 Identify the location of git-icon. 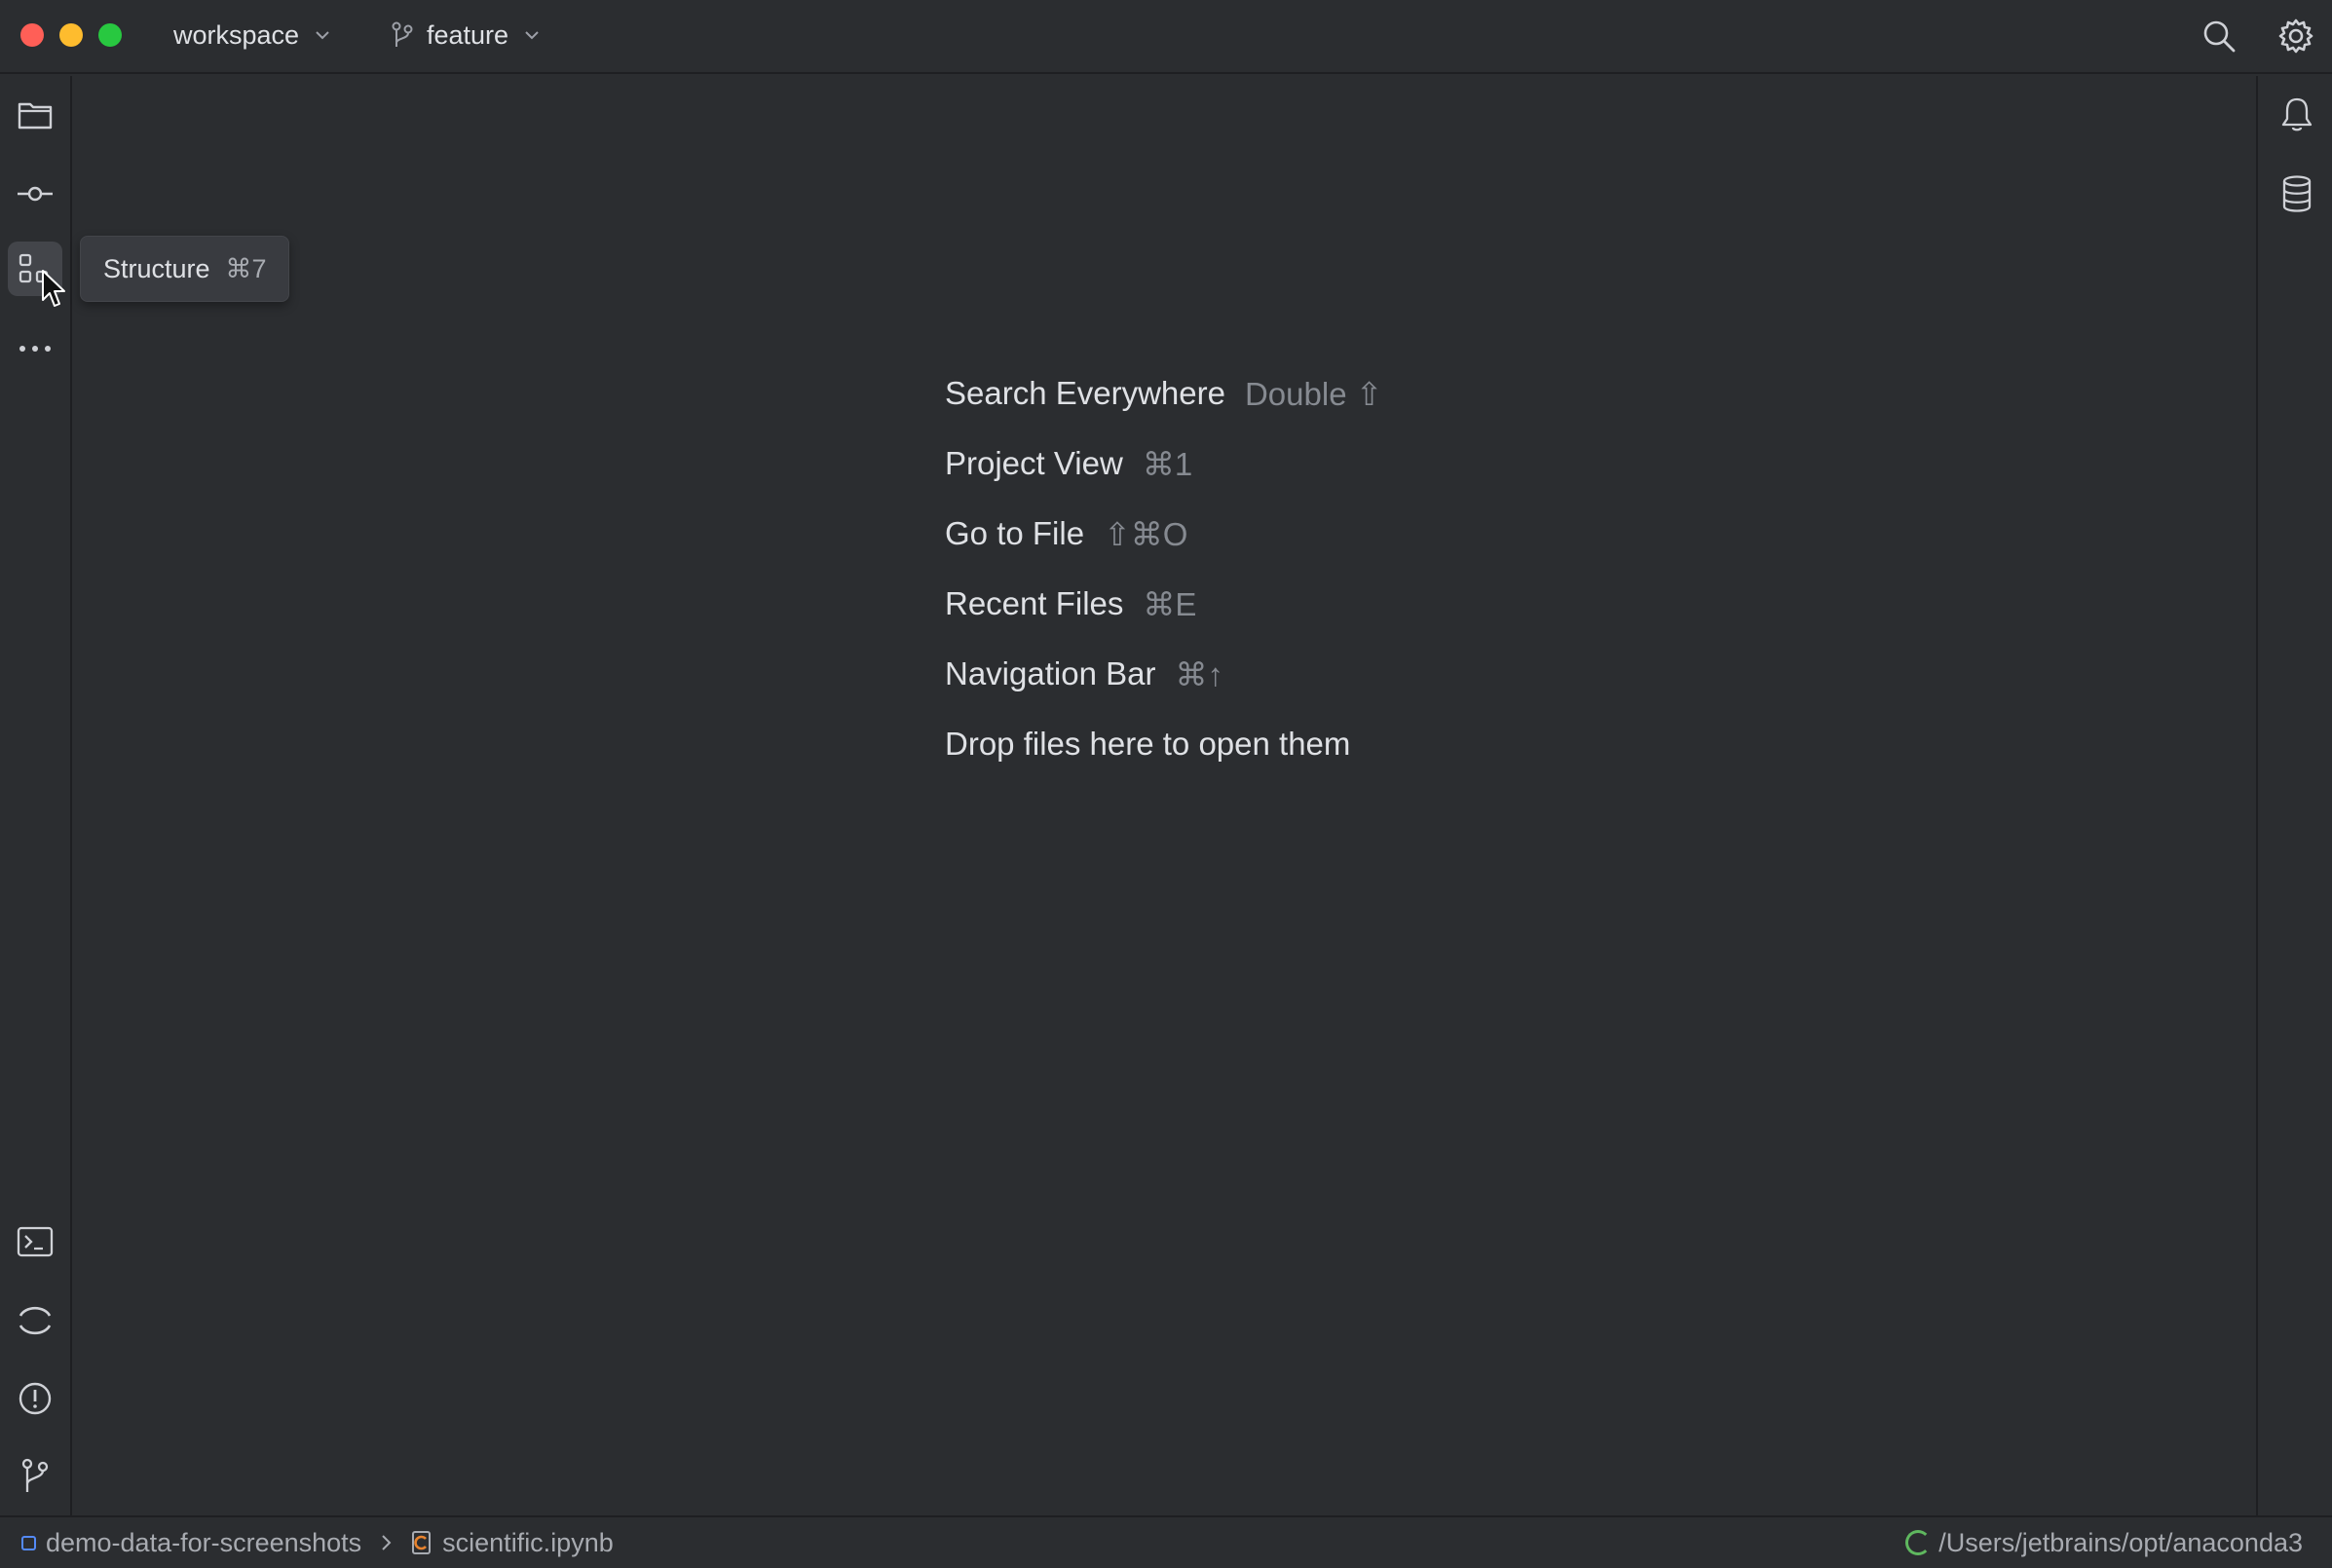
(35, 1475).